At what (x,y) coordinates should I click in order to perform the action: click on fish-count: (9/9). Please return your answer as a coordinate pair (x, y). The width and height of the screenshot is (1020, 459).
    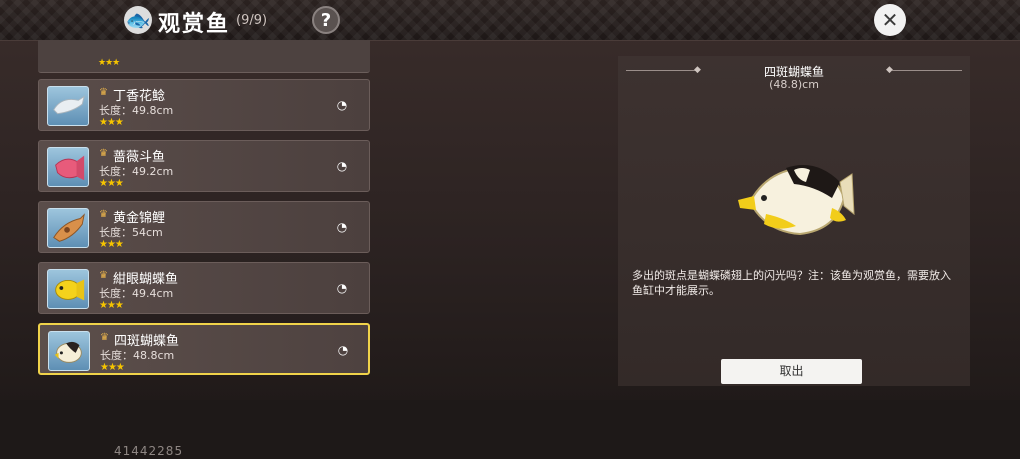
    Looking at the image, I should click on (252, 20).